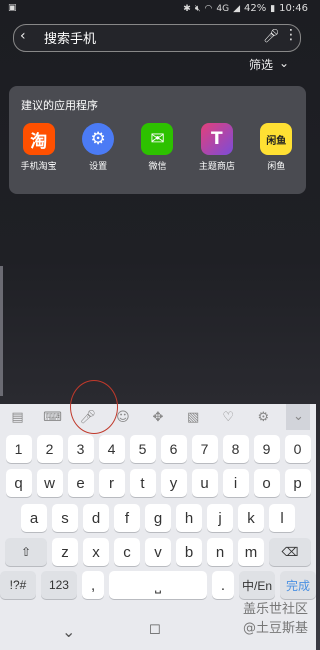 The width and height of the screenshot is (320, 650). Describe the element at coordinates (144, 39) in the screenshot. I see `search-input` at that location.